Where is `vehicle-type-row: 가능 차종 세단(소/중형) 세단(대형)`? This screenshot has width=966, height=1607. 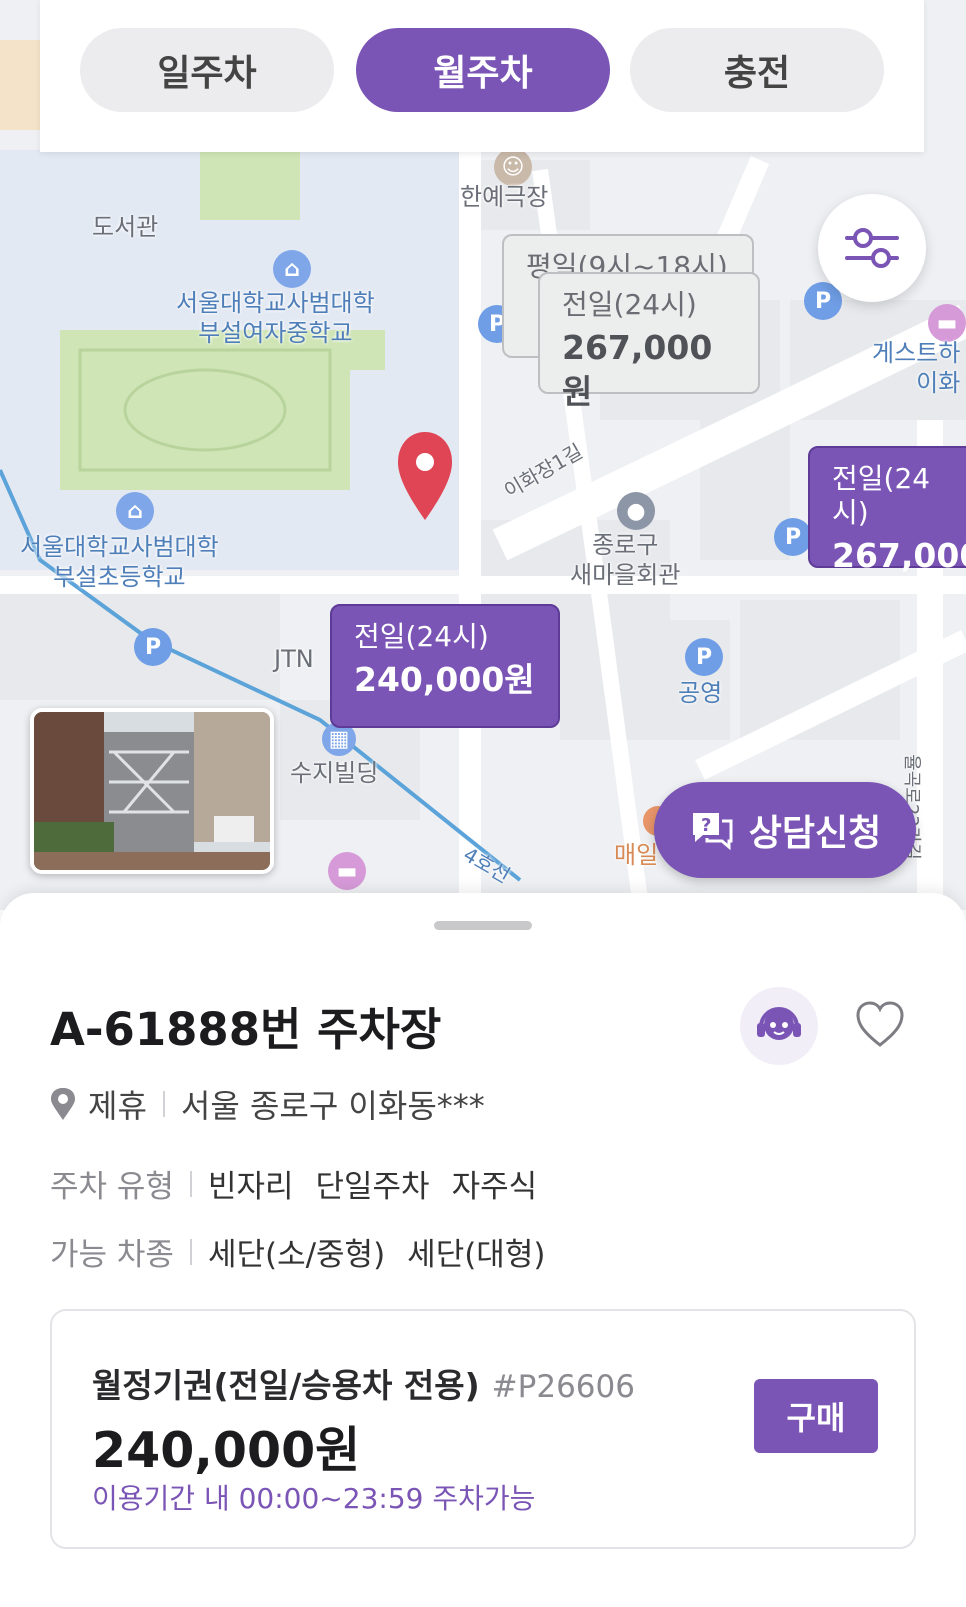 vehicle-type-row: 가능 차종 세단(소/중형) 세단(대형) is located at coordinates (308, 1251).